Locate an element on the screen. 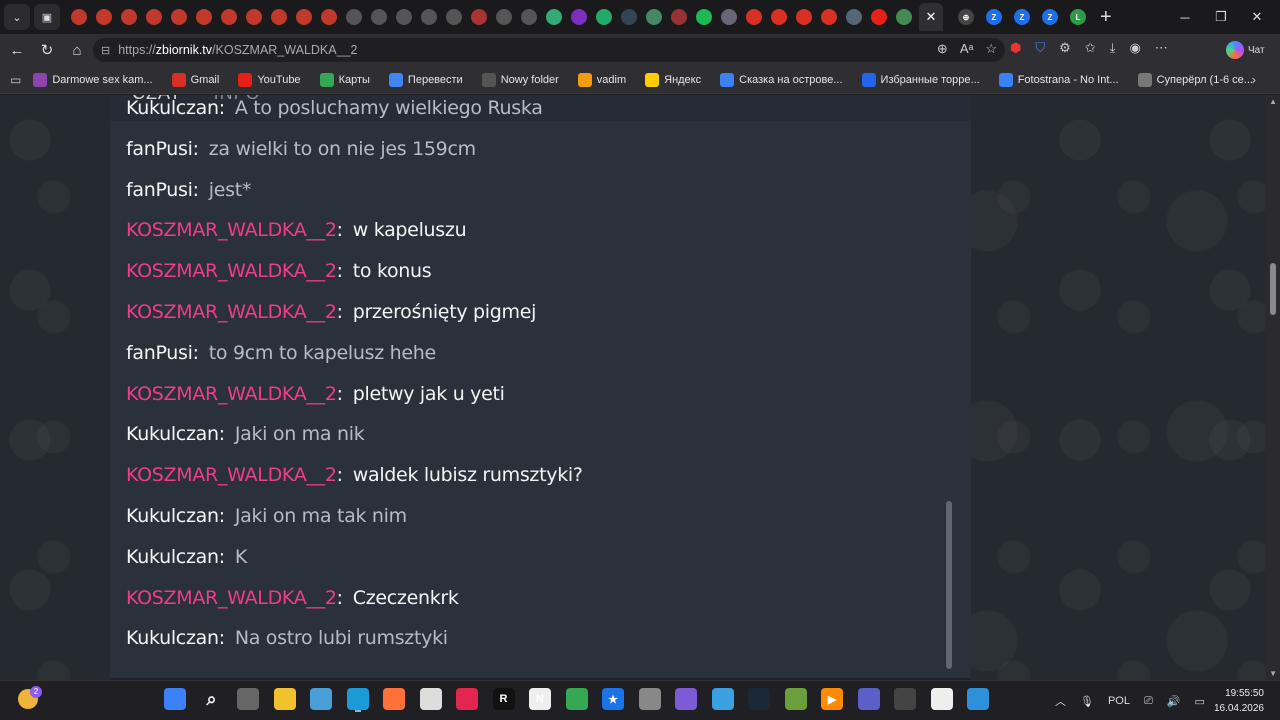 This screenshot has width=1280, height=720. volume-icon: 🔊 is located at coordinates (1174, 701).